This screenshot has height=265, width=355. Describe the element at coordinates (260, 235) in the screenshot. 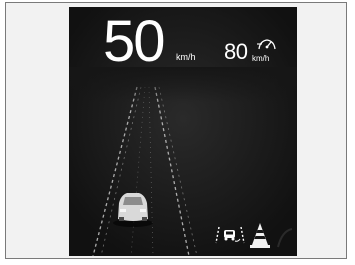

I see `traffic-cone-icon` at that location.